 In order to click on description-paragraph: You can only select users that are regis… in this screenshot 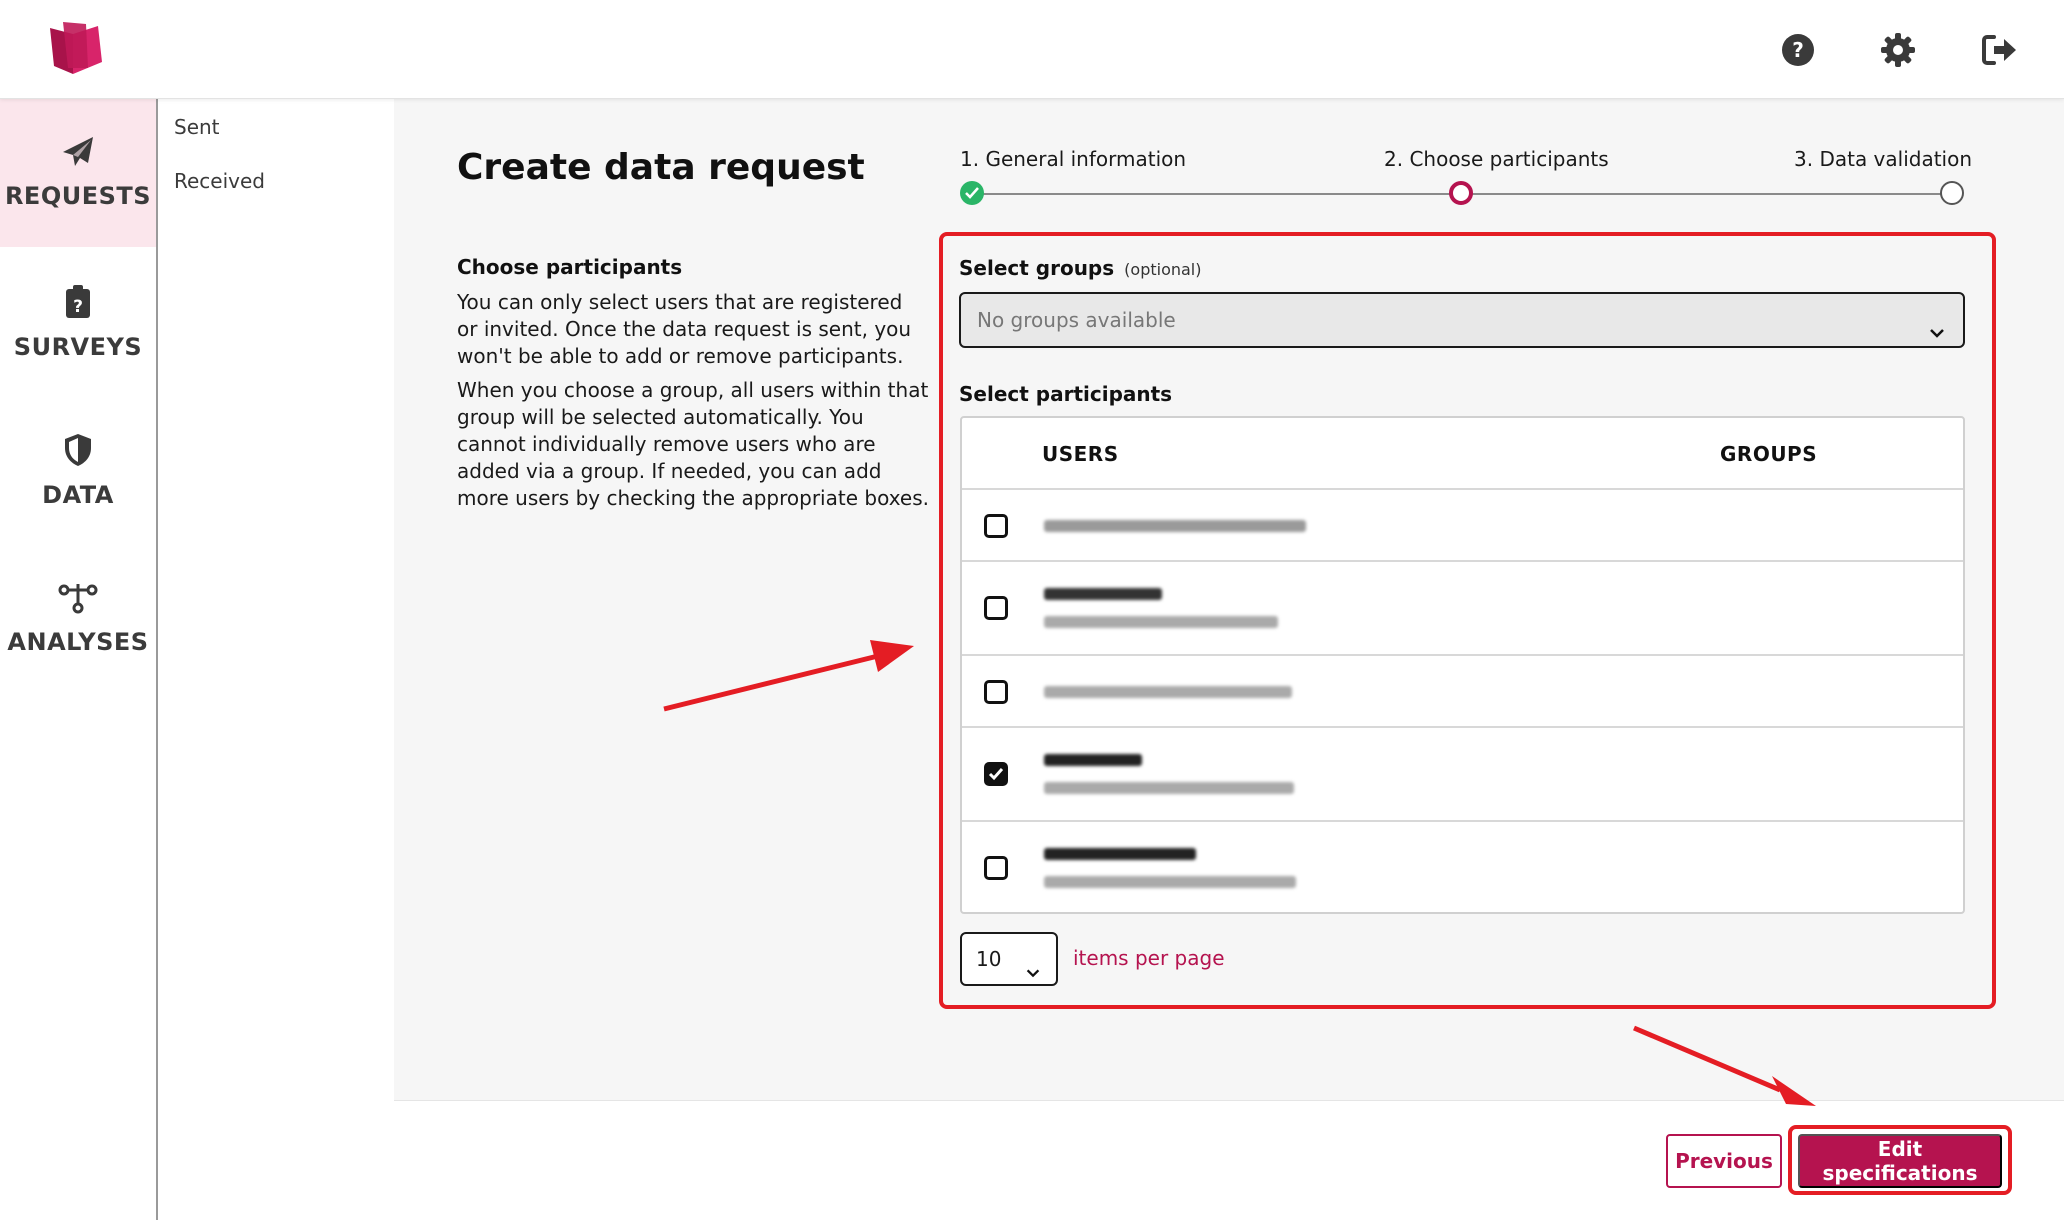, I will do `click(684, 329)`.